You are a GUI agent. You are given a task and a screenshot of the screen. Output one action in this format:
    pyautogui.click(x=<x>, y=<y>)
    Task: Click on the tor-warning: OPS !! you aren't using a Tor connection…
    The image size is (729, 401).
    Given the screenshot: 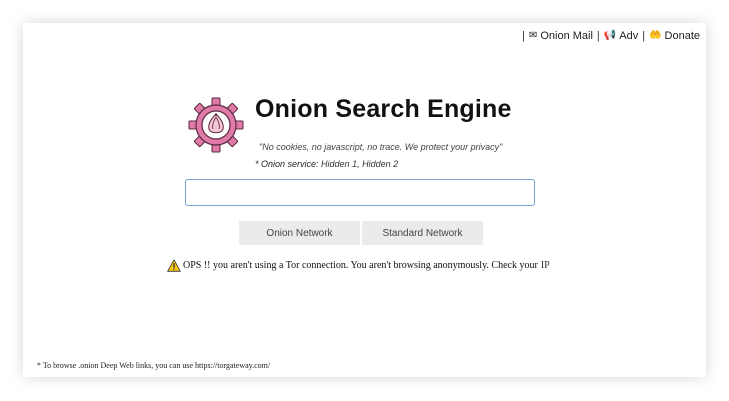 What is the action you would take?
    pyautogui.click(x=358, y=265)
    